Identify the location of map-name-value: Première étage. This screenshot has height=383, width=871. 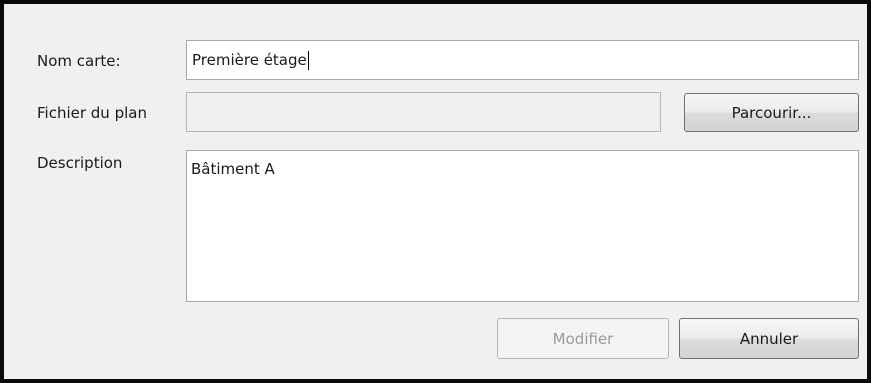
(249, 60).